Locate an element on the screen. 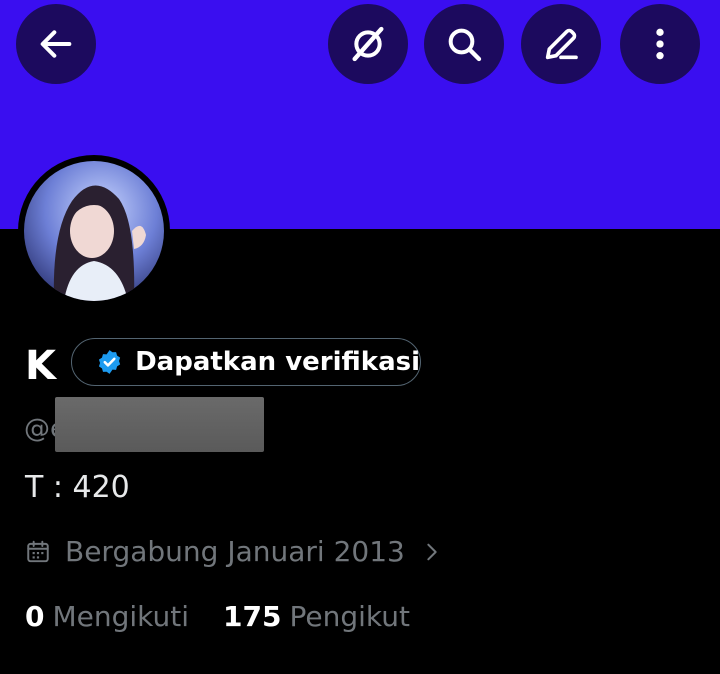  edit-button is located at coordinates (561, 44).